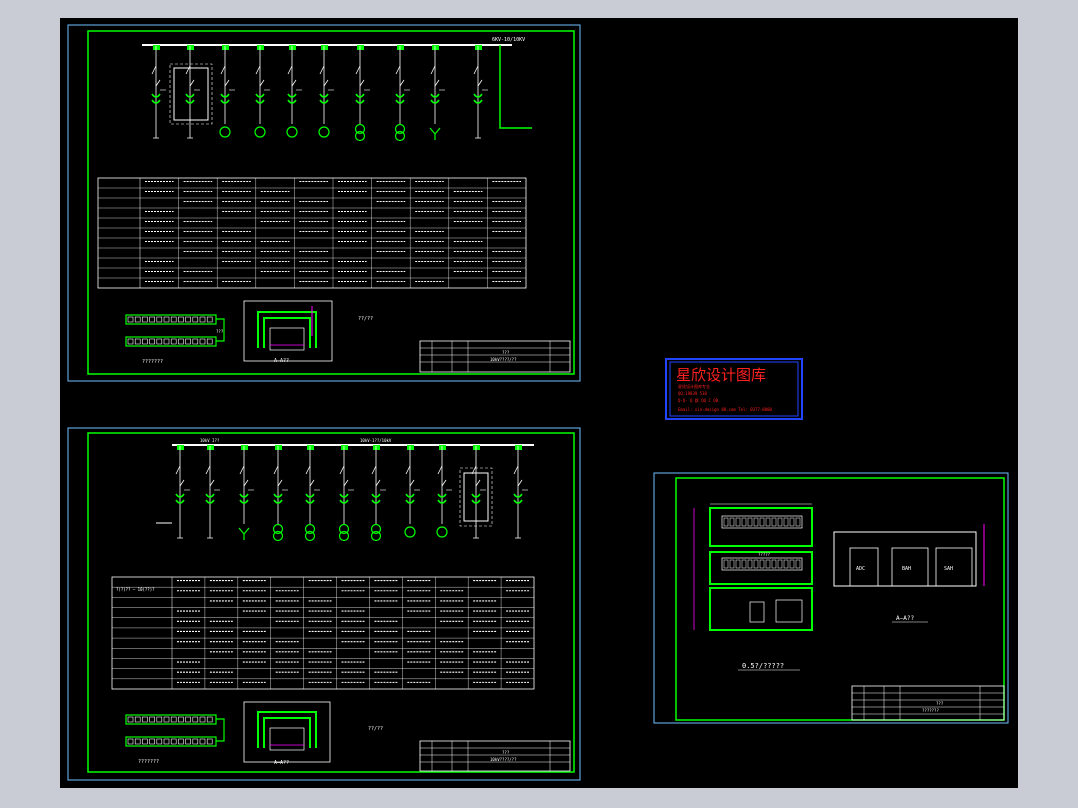 Image resolution: width=1078 pixels, height=808 pixels. Describe the element at coordinates (376, 440) in the screenshot. I see `bus-label-b: 10kV-1??/10kV` at that location.